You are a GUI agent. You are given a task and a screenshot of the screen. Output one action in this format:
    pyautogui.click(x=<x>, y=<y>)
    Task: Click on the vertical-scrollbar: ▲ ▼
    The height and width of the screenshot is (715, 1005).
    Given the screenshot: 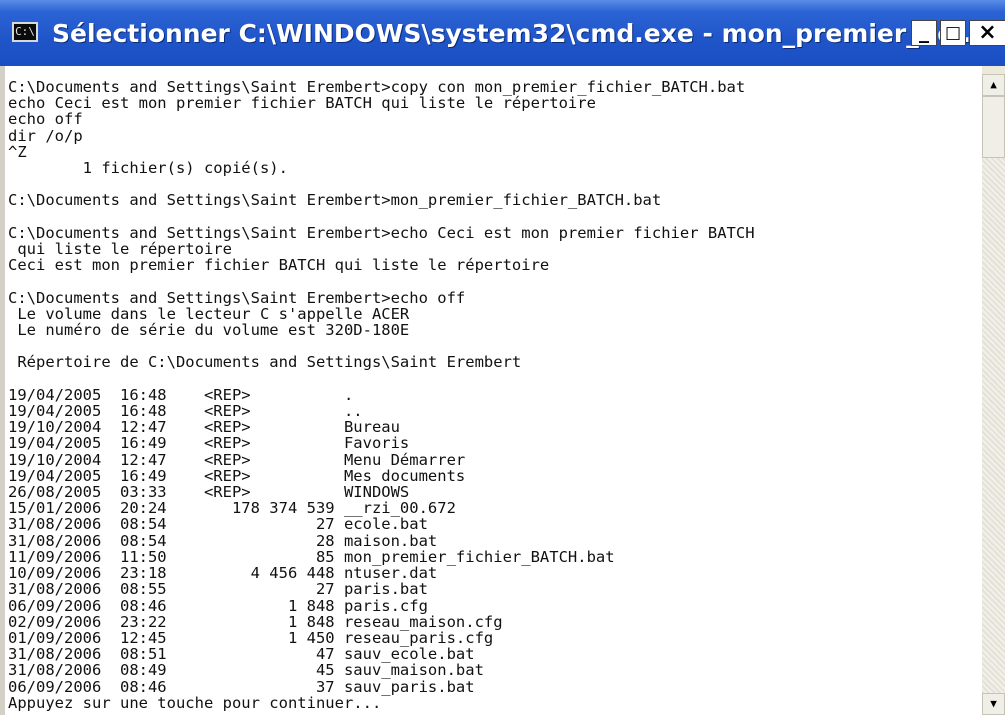 What is the action you would take?
    pyautogui.click(x=993, y=390)
    